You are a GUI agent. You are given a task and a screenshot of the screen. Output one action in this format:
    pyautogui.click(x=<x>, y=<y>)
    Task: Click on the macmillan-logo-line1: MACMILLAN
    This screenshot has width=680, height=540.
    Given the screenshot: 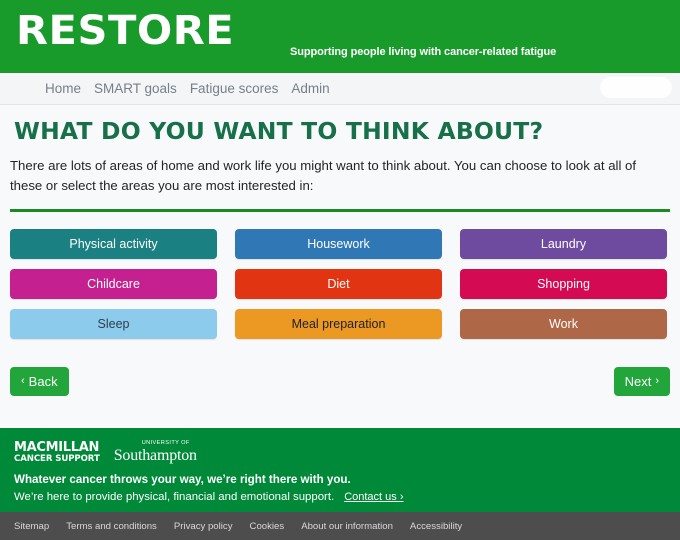 What is the action you would take?
    pyautogui.click(x=57, y=448)
    